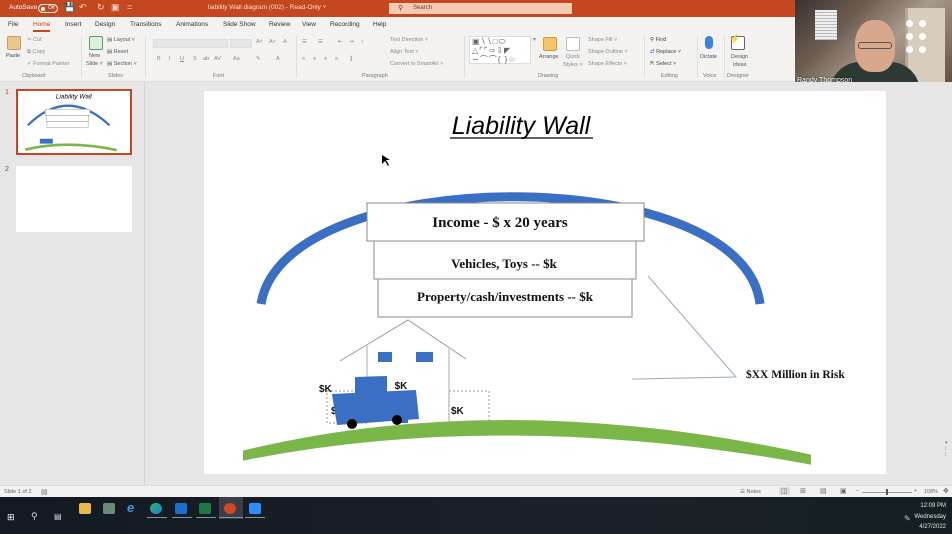  What do you see at coordinates (823, 491) in the screenshot?
I see `reading-view-icon: ▤` at bounding box center [823, 491].